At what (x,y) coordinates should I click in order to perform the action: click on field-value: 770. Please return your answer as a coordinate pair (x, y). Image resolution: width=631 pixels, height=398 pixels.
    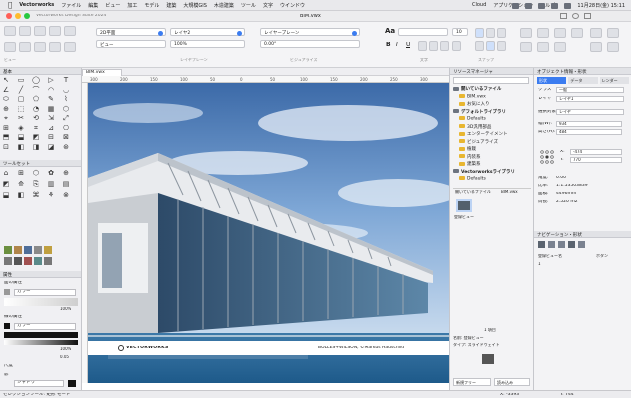
    Looking at the image, I should click on (596, 160).